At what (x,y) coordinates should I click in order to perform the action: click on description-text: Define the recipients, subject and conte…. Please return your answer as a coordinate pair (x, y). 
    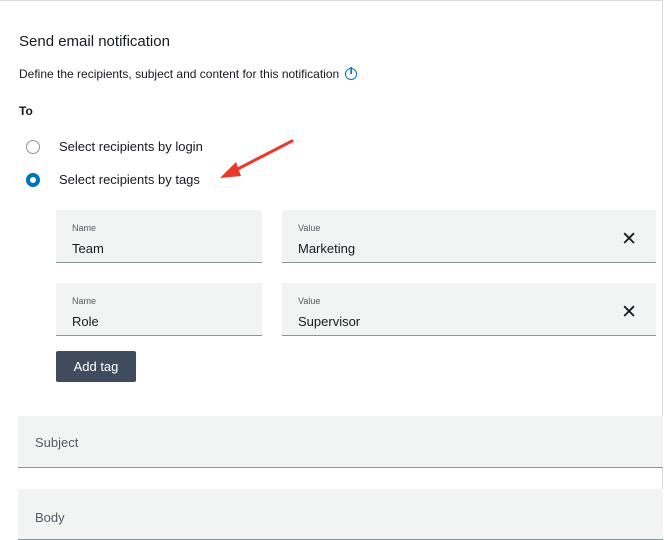
    Looking at the image, I should click on (179, 74).